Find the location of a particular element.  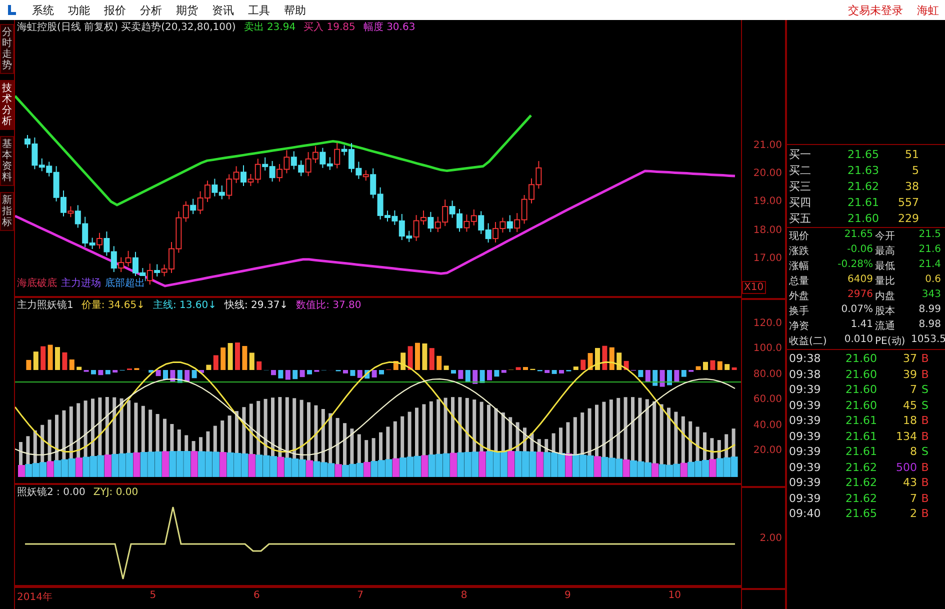

menu-item: 帮助 is located at coordinates (295, 10).